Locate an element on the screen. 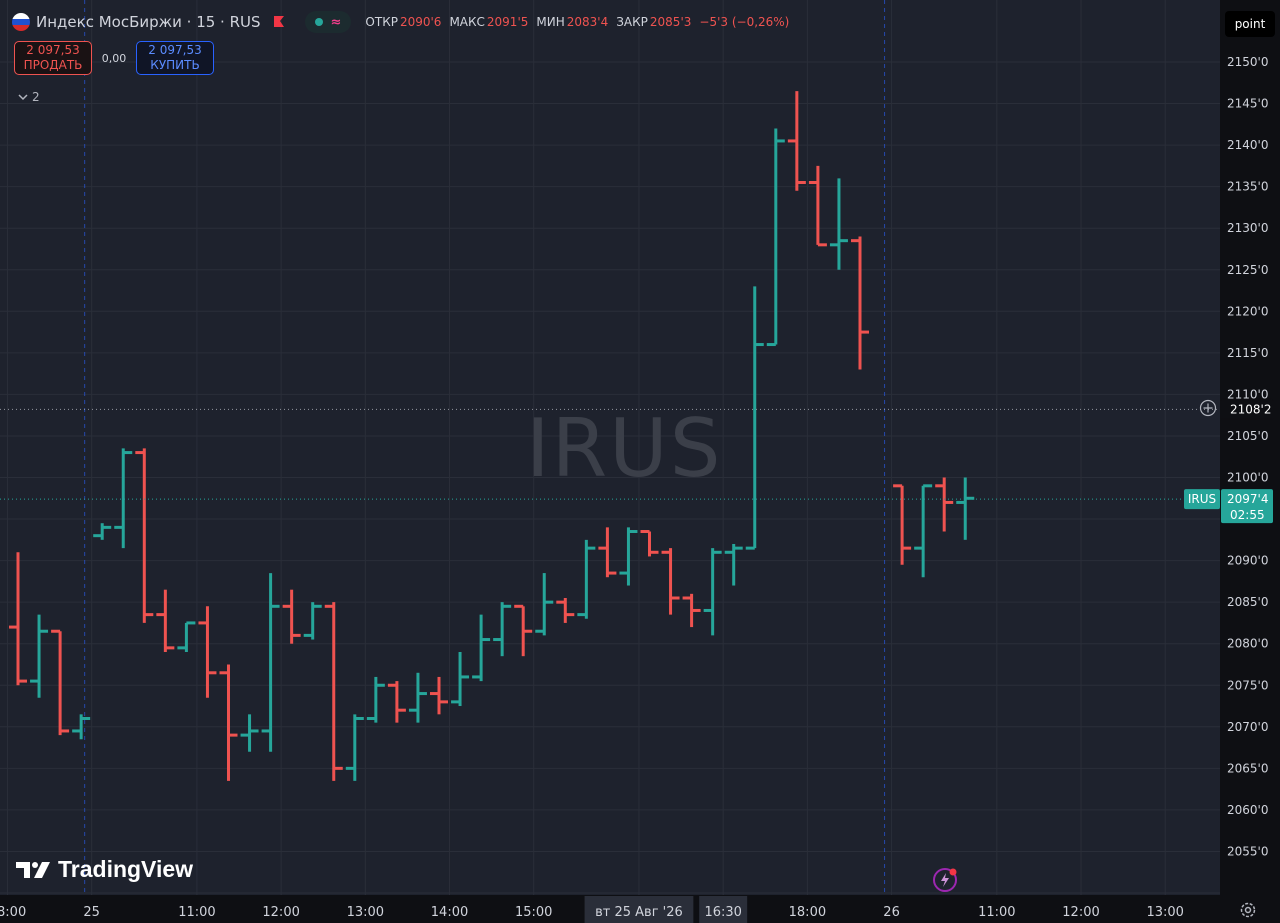 Image resolution: width=1280 pixels, height=923 pixels. buy-button: 2 097,53 КУПИТЬ is located at coordinates (175, 58).